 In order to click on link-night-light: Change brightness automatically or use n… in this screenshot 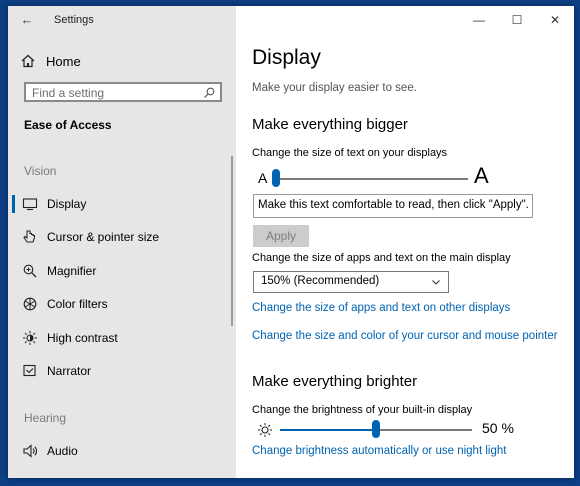, I will do `click(379, 451)`.